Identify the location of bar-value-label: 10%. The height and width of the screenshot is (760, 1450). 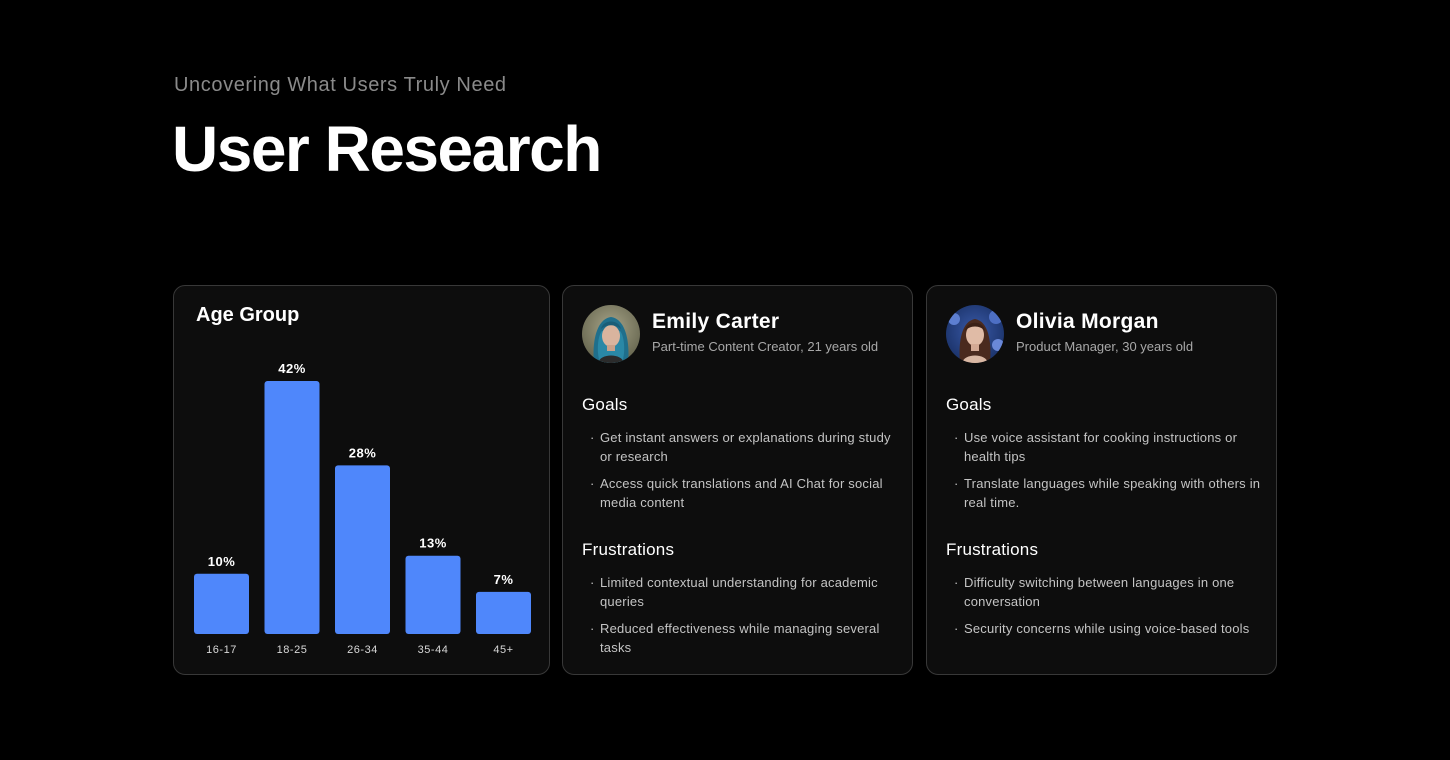
(222, 561).